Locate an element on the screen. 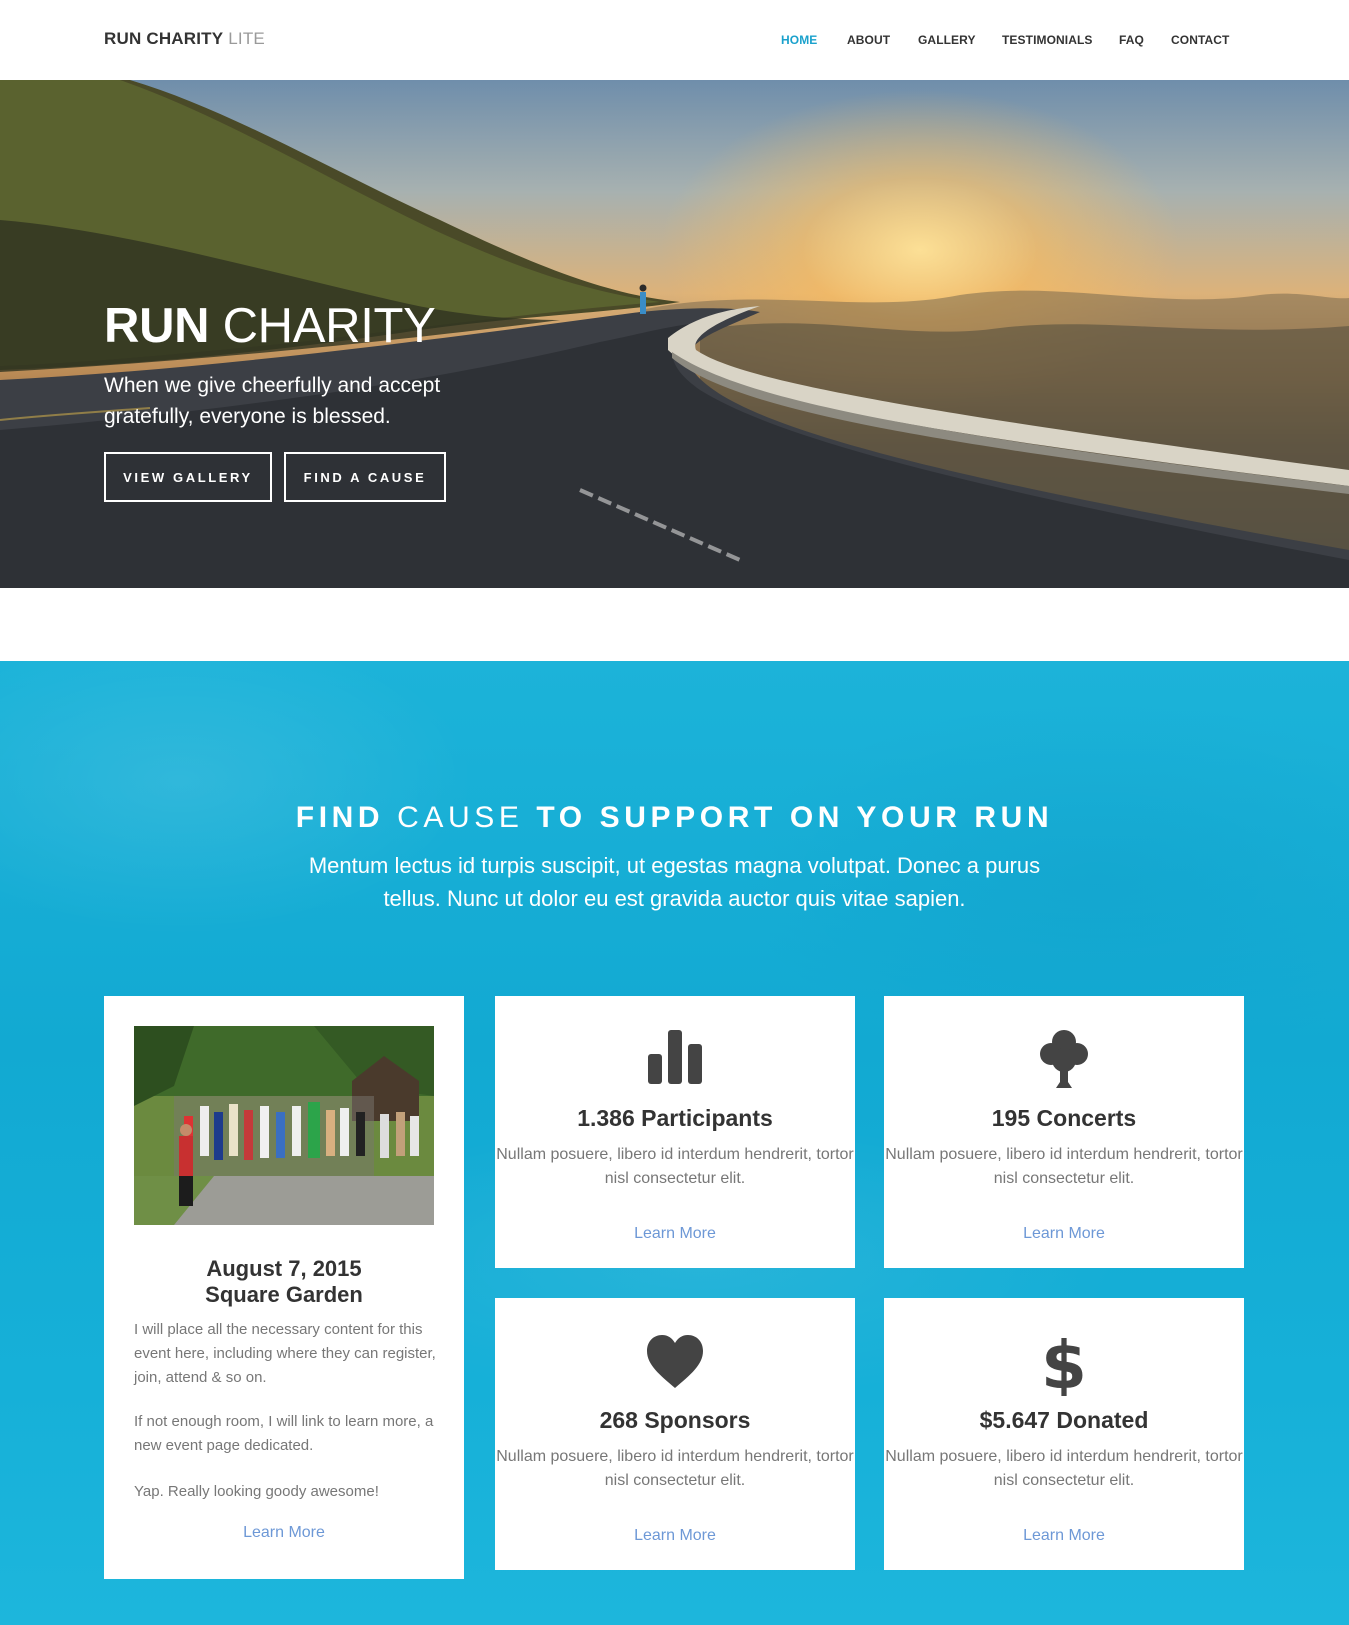  dollar-icon: $ is located at coordinates (1064, 1363).